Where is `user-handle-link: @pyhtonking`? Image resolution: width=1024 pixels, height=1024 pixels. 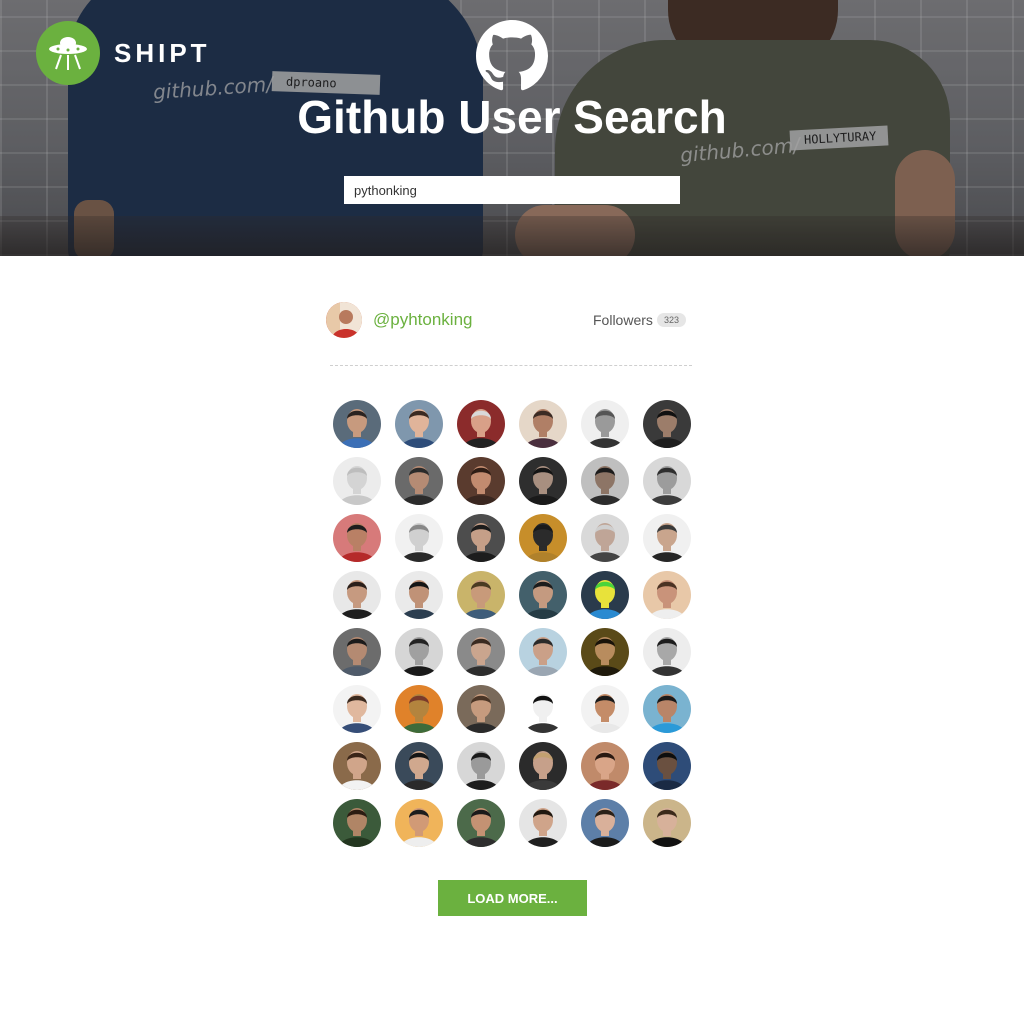 user-handle-link: @pyhtonking is located at coordinates (423, 320).